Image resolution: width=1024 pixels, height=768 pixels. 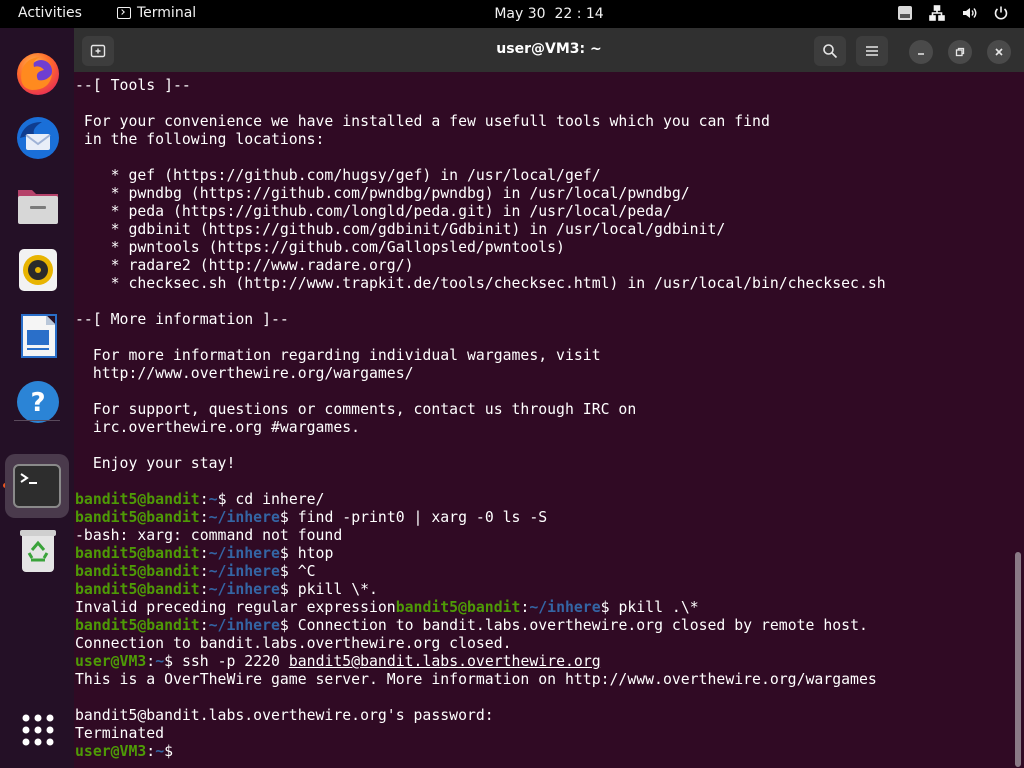 I want to click on dock-writer, so click(x=38, y=336).